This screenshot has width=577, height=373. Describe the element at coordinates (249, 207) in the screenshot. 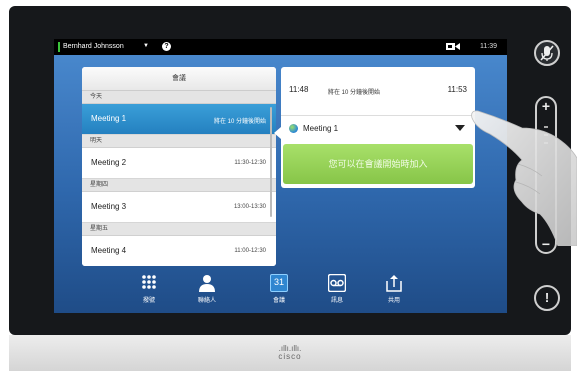

I see `meeting-time: 13:00-13:30` at that location.